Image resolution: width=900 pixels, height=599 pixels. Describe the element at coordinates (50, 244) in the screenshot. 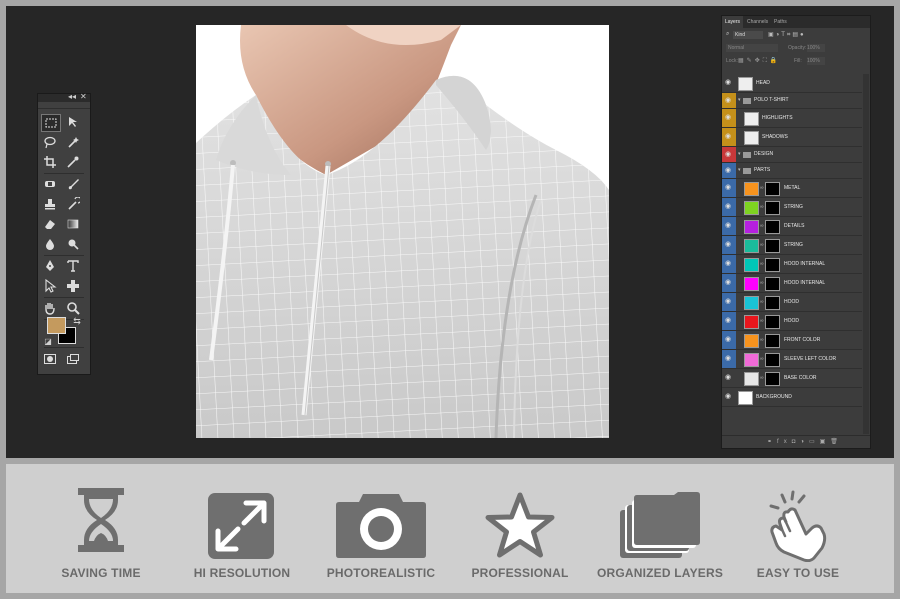

I see `blur-tool-icon` at that location.